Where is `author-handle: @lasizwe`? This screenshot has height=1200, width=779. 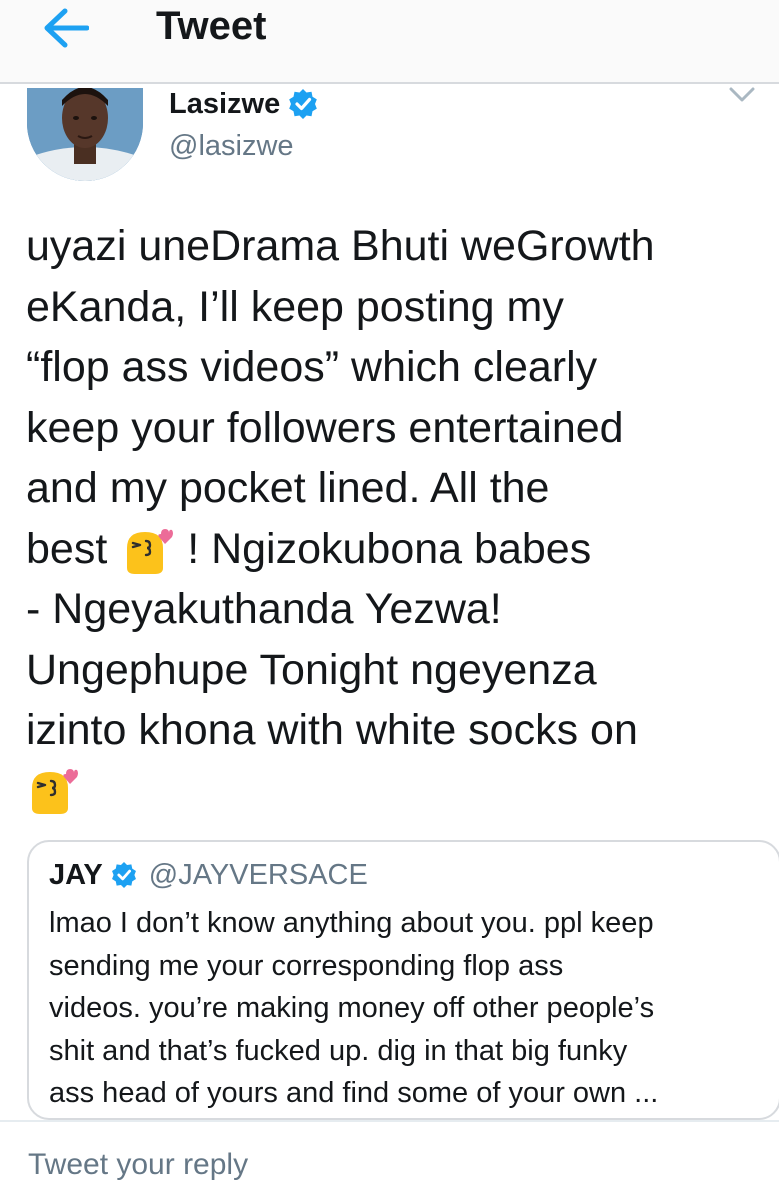
author-handle: @lasizwe is located at coordinates (231, 146).